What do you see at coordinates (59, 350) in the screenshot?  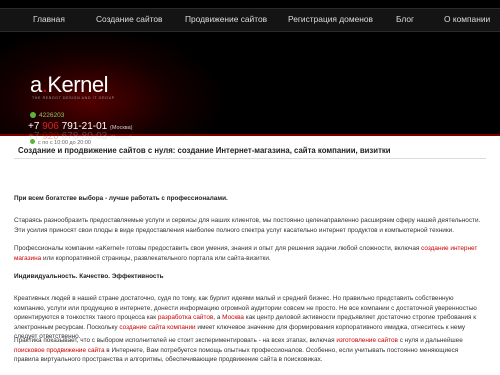 I see `link-search-promotion: поисковое продвижение сайта` at bounding box center [59, 350].